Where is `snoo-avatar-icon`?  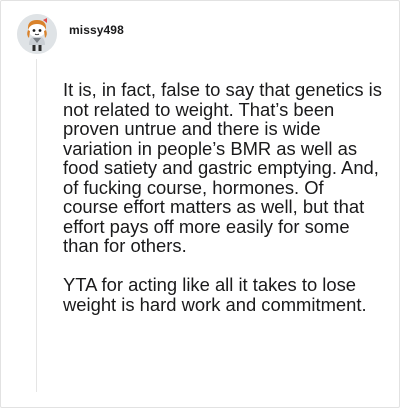 snoo-avatar-icon is located at coordinates (37, 34).